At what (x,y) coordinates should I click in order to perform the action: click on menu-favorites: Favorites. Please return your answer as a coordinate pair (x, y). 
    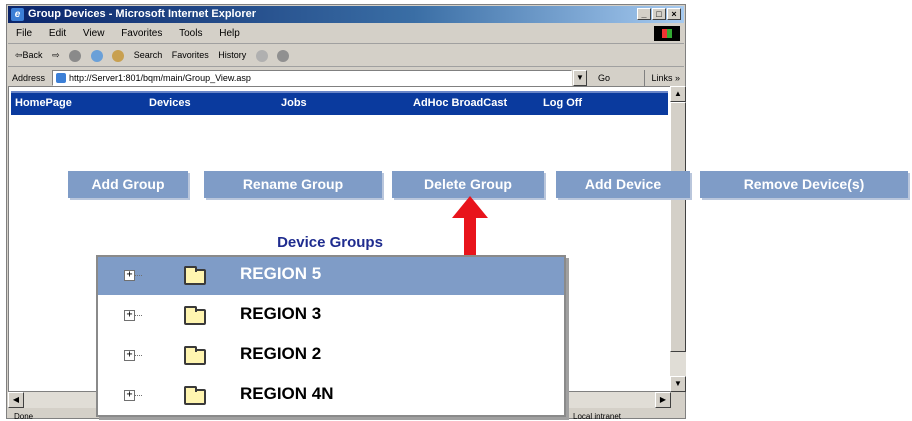
    Looking at the image, I should click on (141, 33).